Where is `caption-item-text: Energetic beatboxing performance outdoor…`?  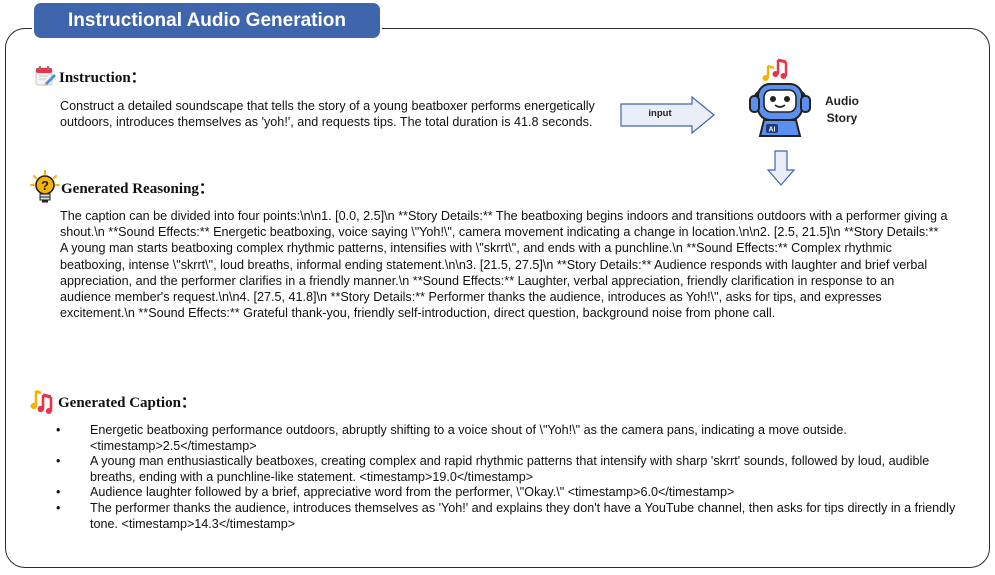 caption-item-text: Energetic beatboxing performance outdoor… is located at coordinates (468, 438).